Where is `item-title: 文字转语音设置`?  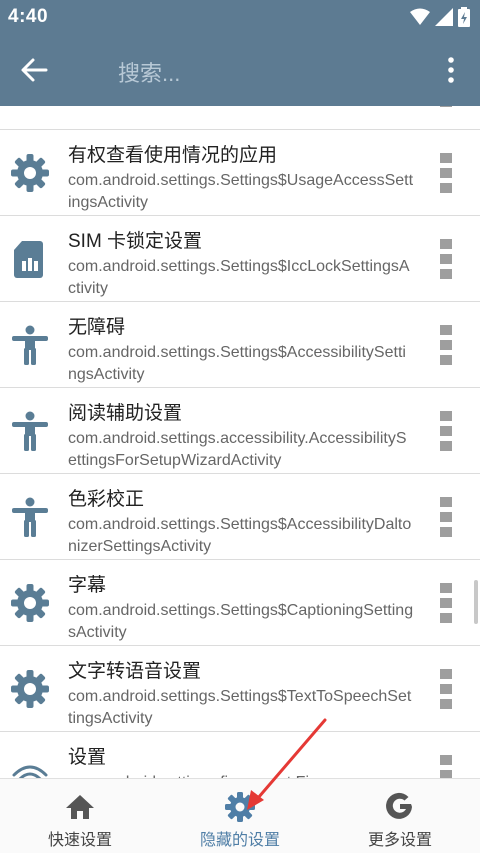
item-title: 文字转语音设置 is located at coordinates (135, 671).